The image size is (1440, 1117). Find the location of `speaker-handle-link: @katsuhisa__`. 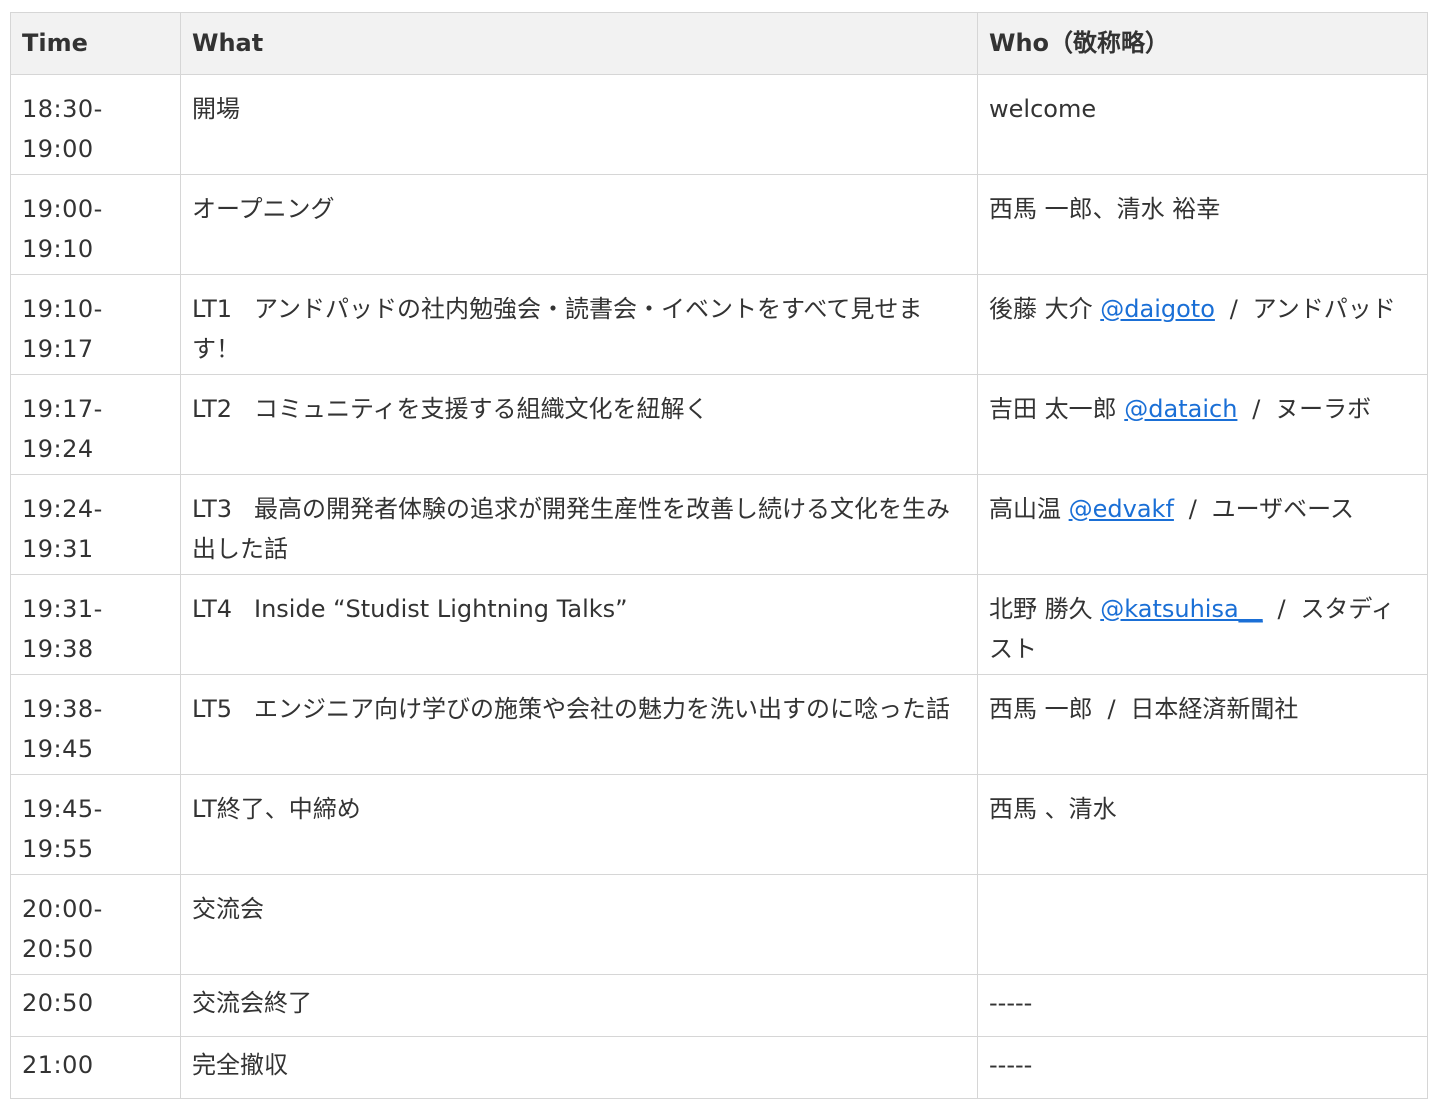

speaker-handle-link: @katsuhisa__ is located at coordinates (1181, 609).